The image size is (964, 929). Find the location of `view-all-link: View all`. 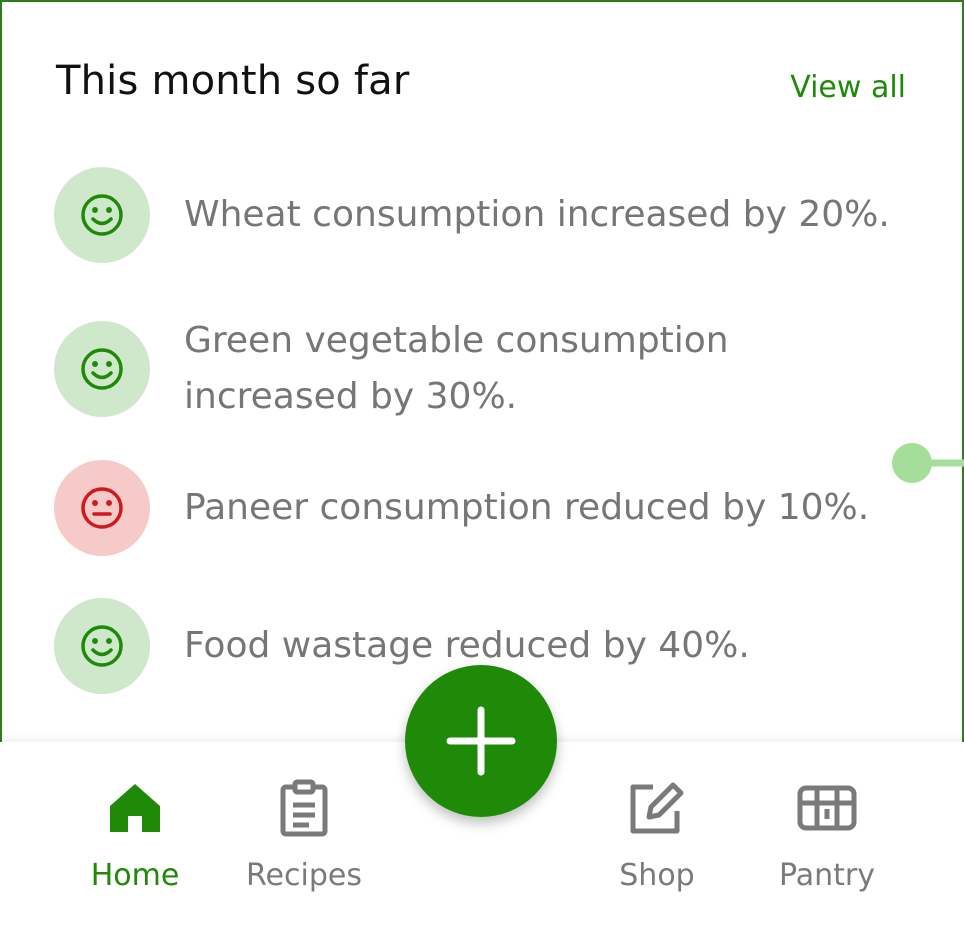

view-all-link: View all is located at coordinates (848, 87).